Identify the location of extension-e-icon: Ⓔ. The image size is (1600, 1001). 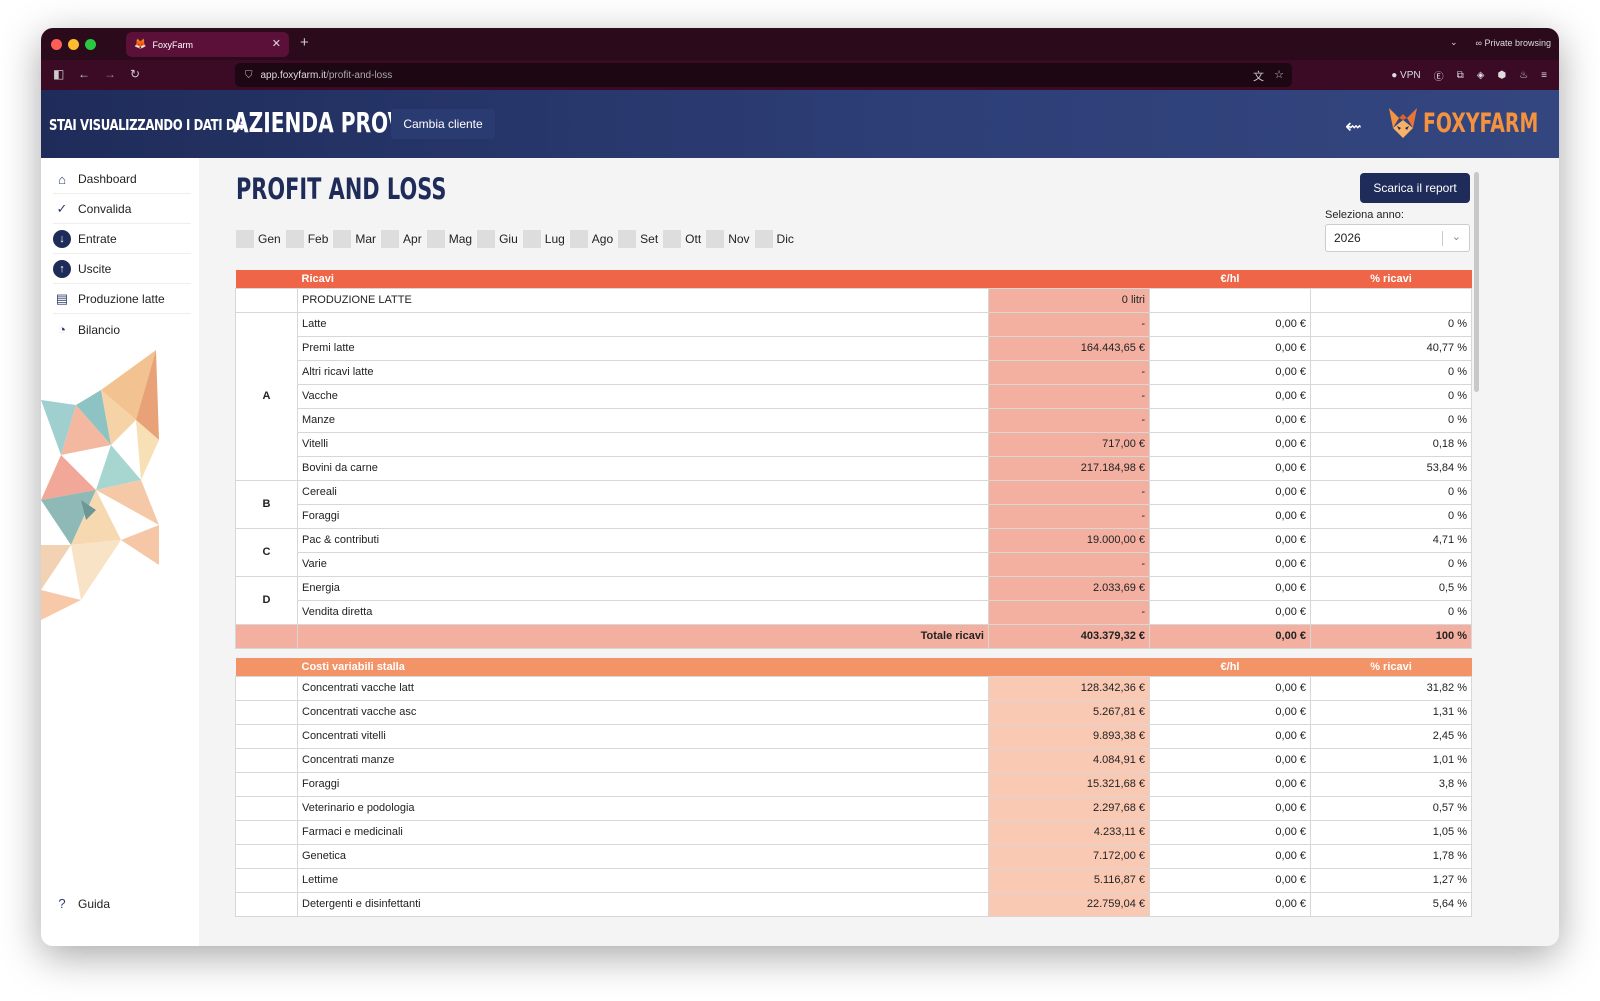
(1439, 75).